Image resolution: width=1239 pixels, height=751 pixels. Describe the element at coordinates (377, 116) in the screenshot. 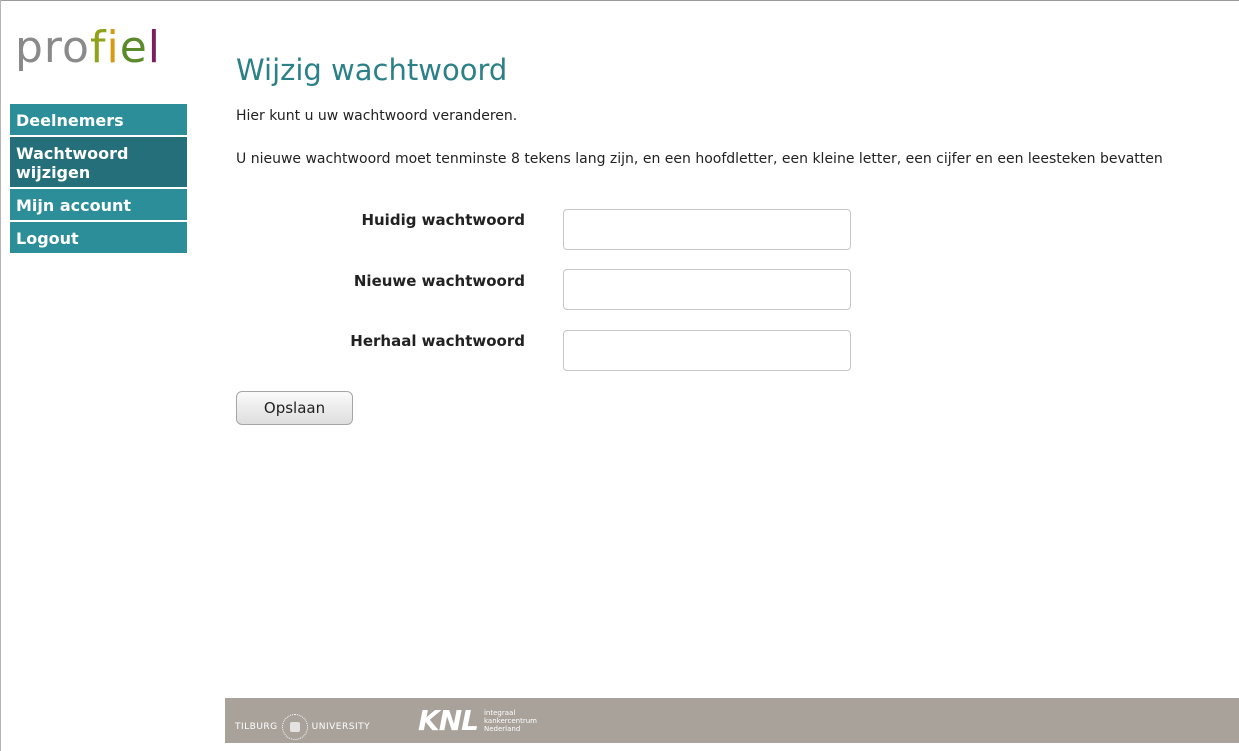

I see `intro-text: Hier kunt u uw wachtwoord veranderen.` at that location.